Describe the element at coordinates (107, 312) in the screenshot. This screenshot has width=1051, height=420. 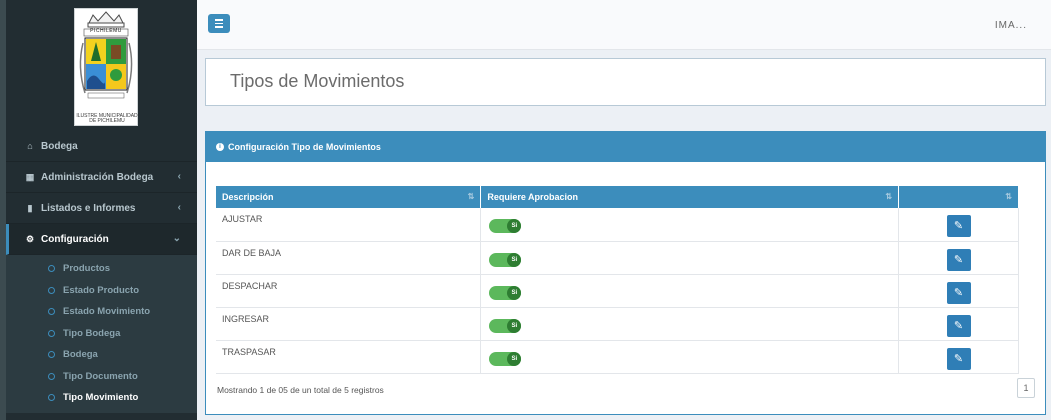
I see `submenu-item-label: Estado Movimiento` at that location.